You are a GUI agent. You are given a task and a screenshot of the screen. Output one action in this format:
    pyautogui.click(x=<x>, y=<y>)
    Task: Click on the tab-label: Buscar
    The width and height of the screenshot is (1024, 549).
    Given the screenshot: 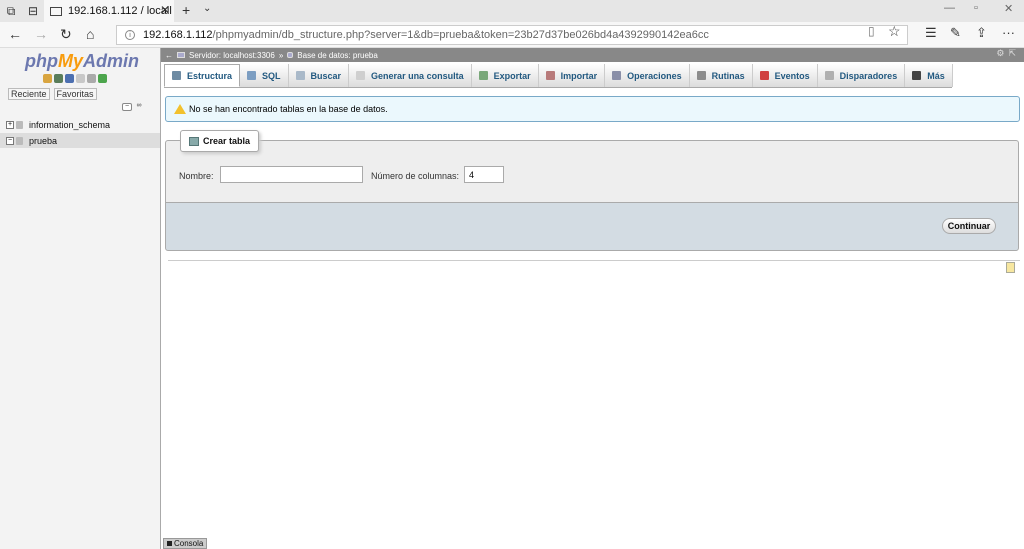 What is the action you would take?
    pyautogui.click(x=326, y=75)
    